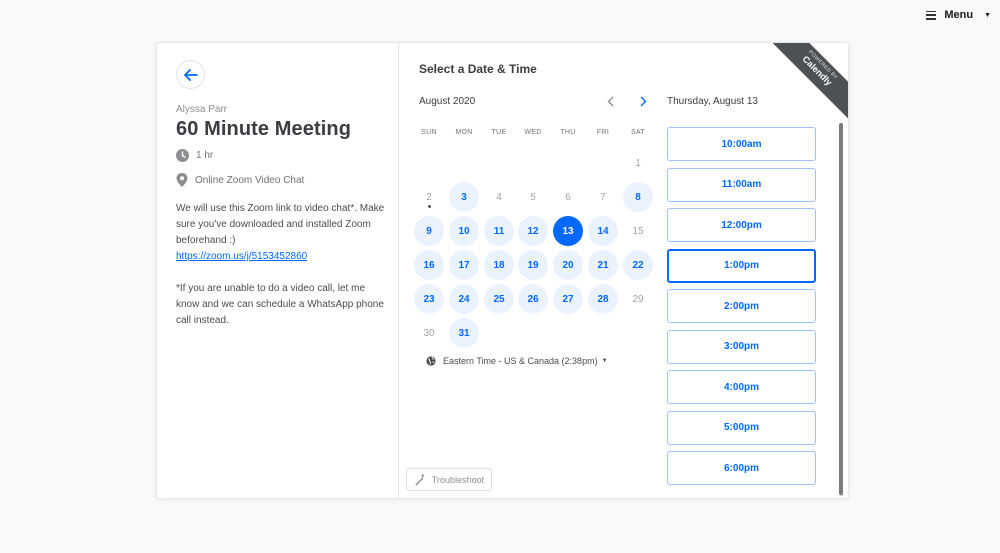 The height and width of the screenshot is (553, 1000). I want to click on time-slot-button: 3:00pm, so click(741, 346).